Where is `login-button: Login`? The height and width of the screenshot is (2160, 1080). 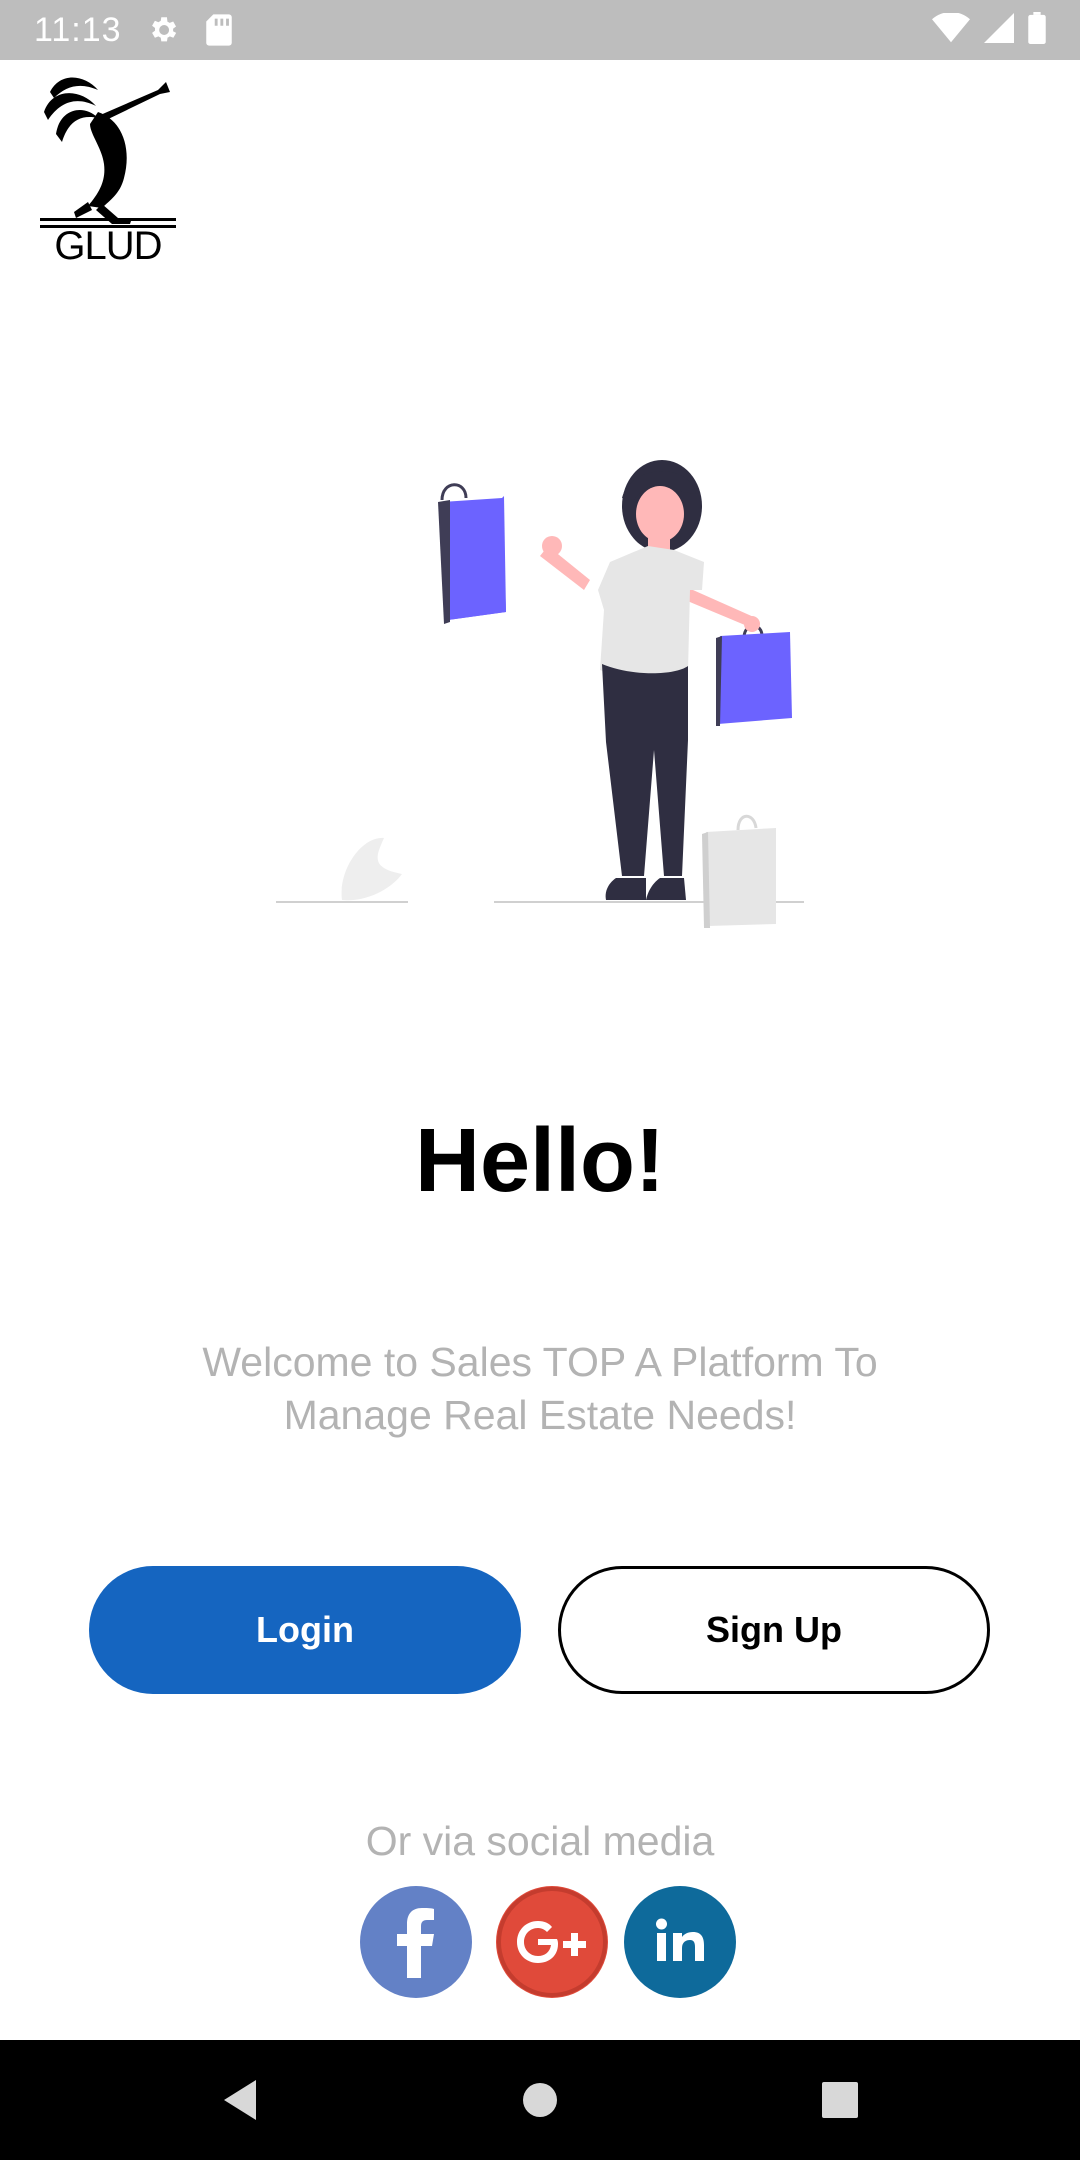 login-button: Login is located at coordinates (305, 1630).